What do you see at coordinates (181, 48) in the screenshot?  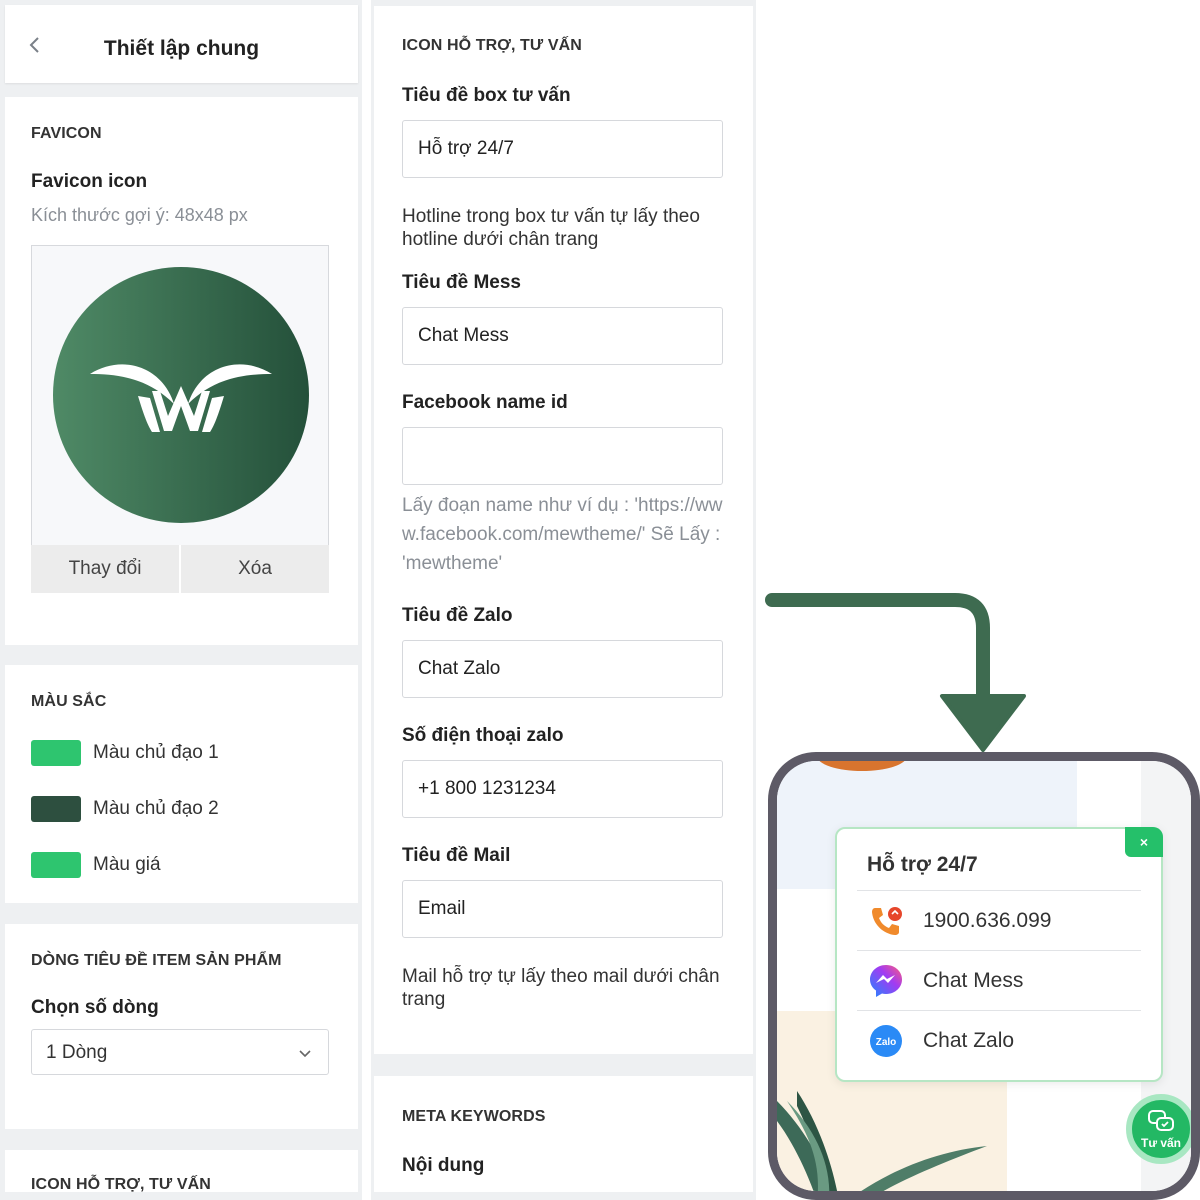 I see `page-title: Thiết lập chung` at bounding box center [181, 48].